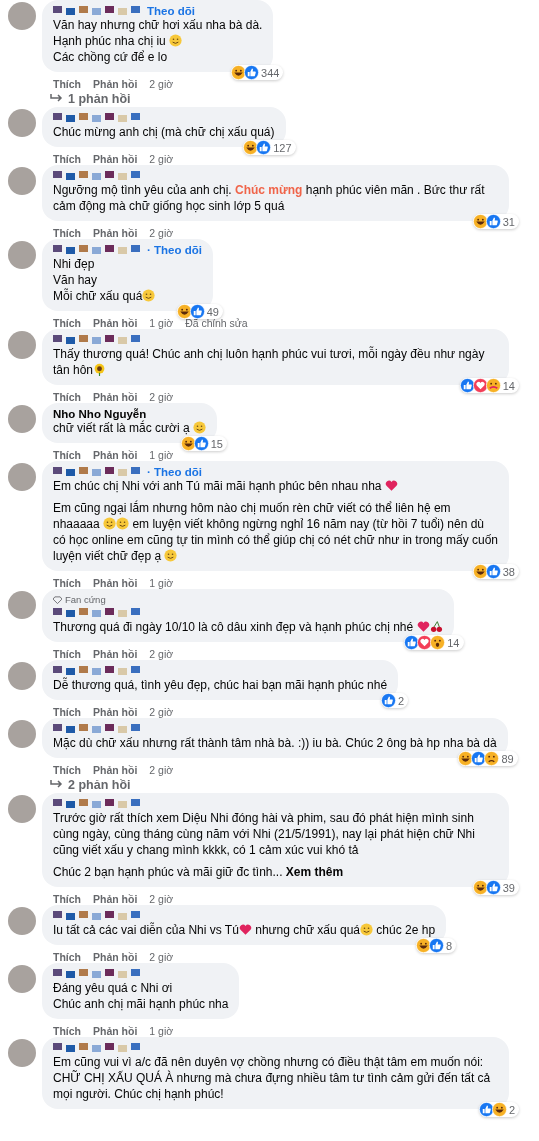  I want to click on reaction-count: 127, so click(282, 147).